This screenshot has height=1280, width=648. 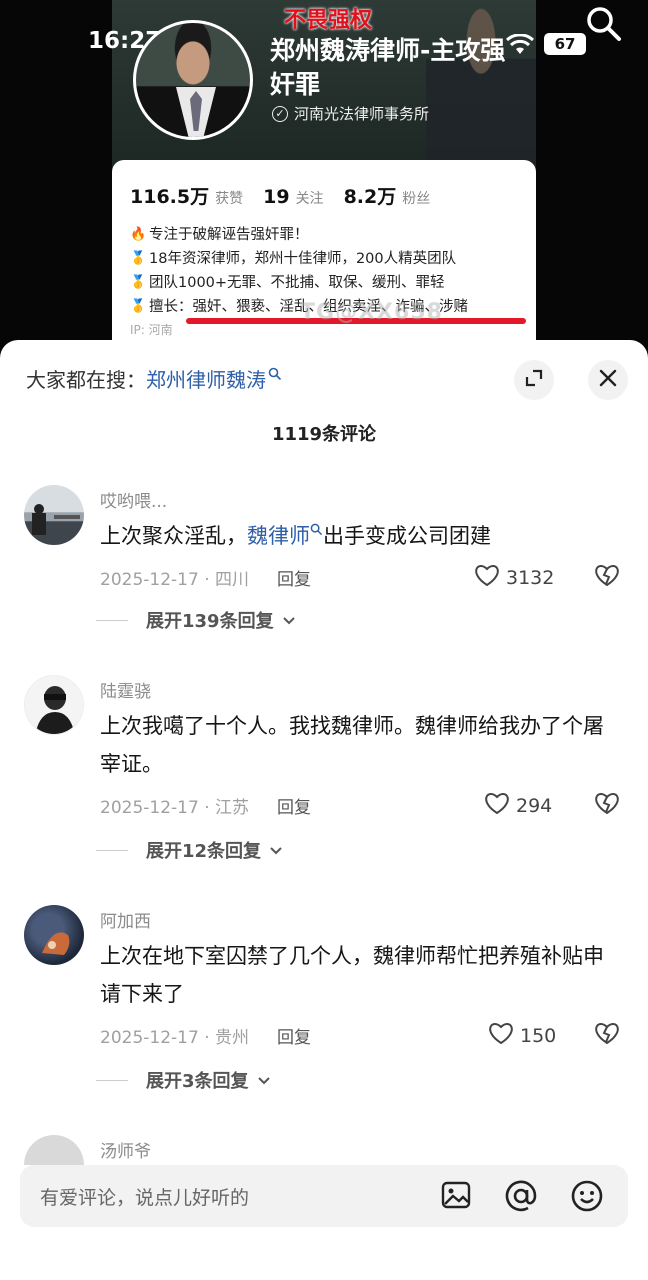 I want to click on image-icon, so click(x=456, y=1197).